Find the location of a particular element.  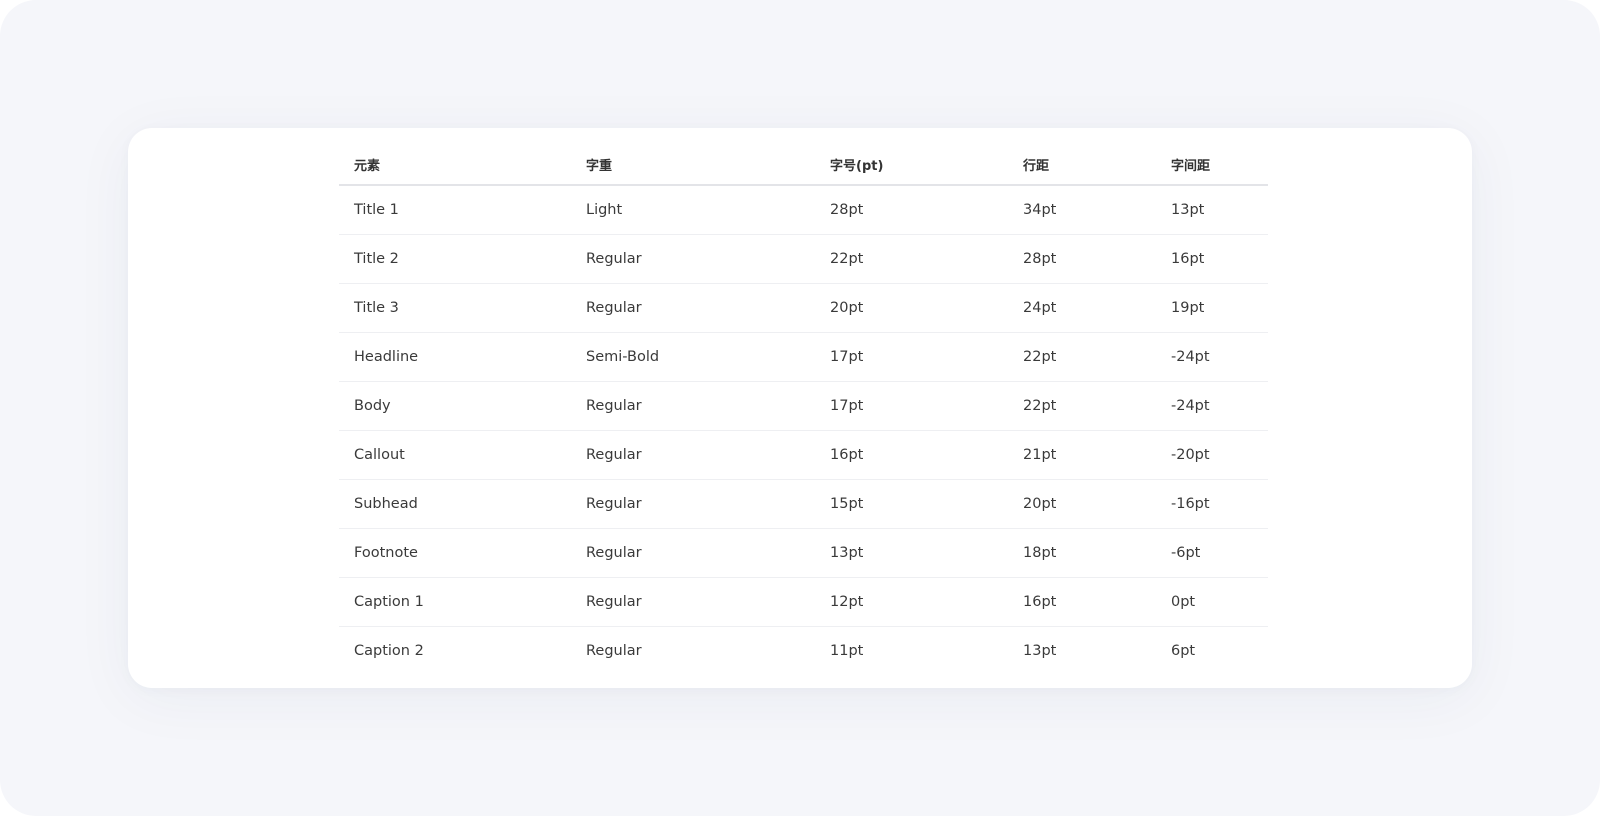

header-row: 元素 字重 字号(pt) 行距 字间距 is located at coordinates (803, 165).